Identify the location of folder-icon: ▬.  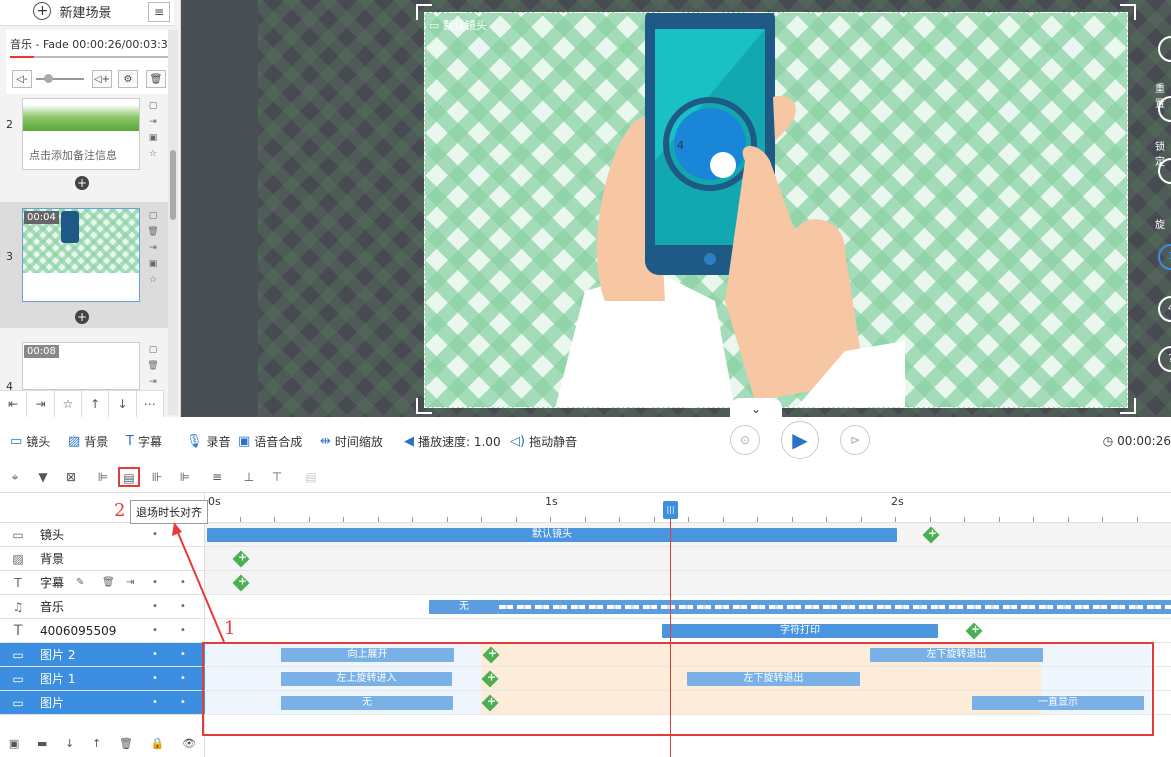
(42, 747).